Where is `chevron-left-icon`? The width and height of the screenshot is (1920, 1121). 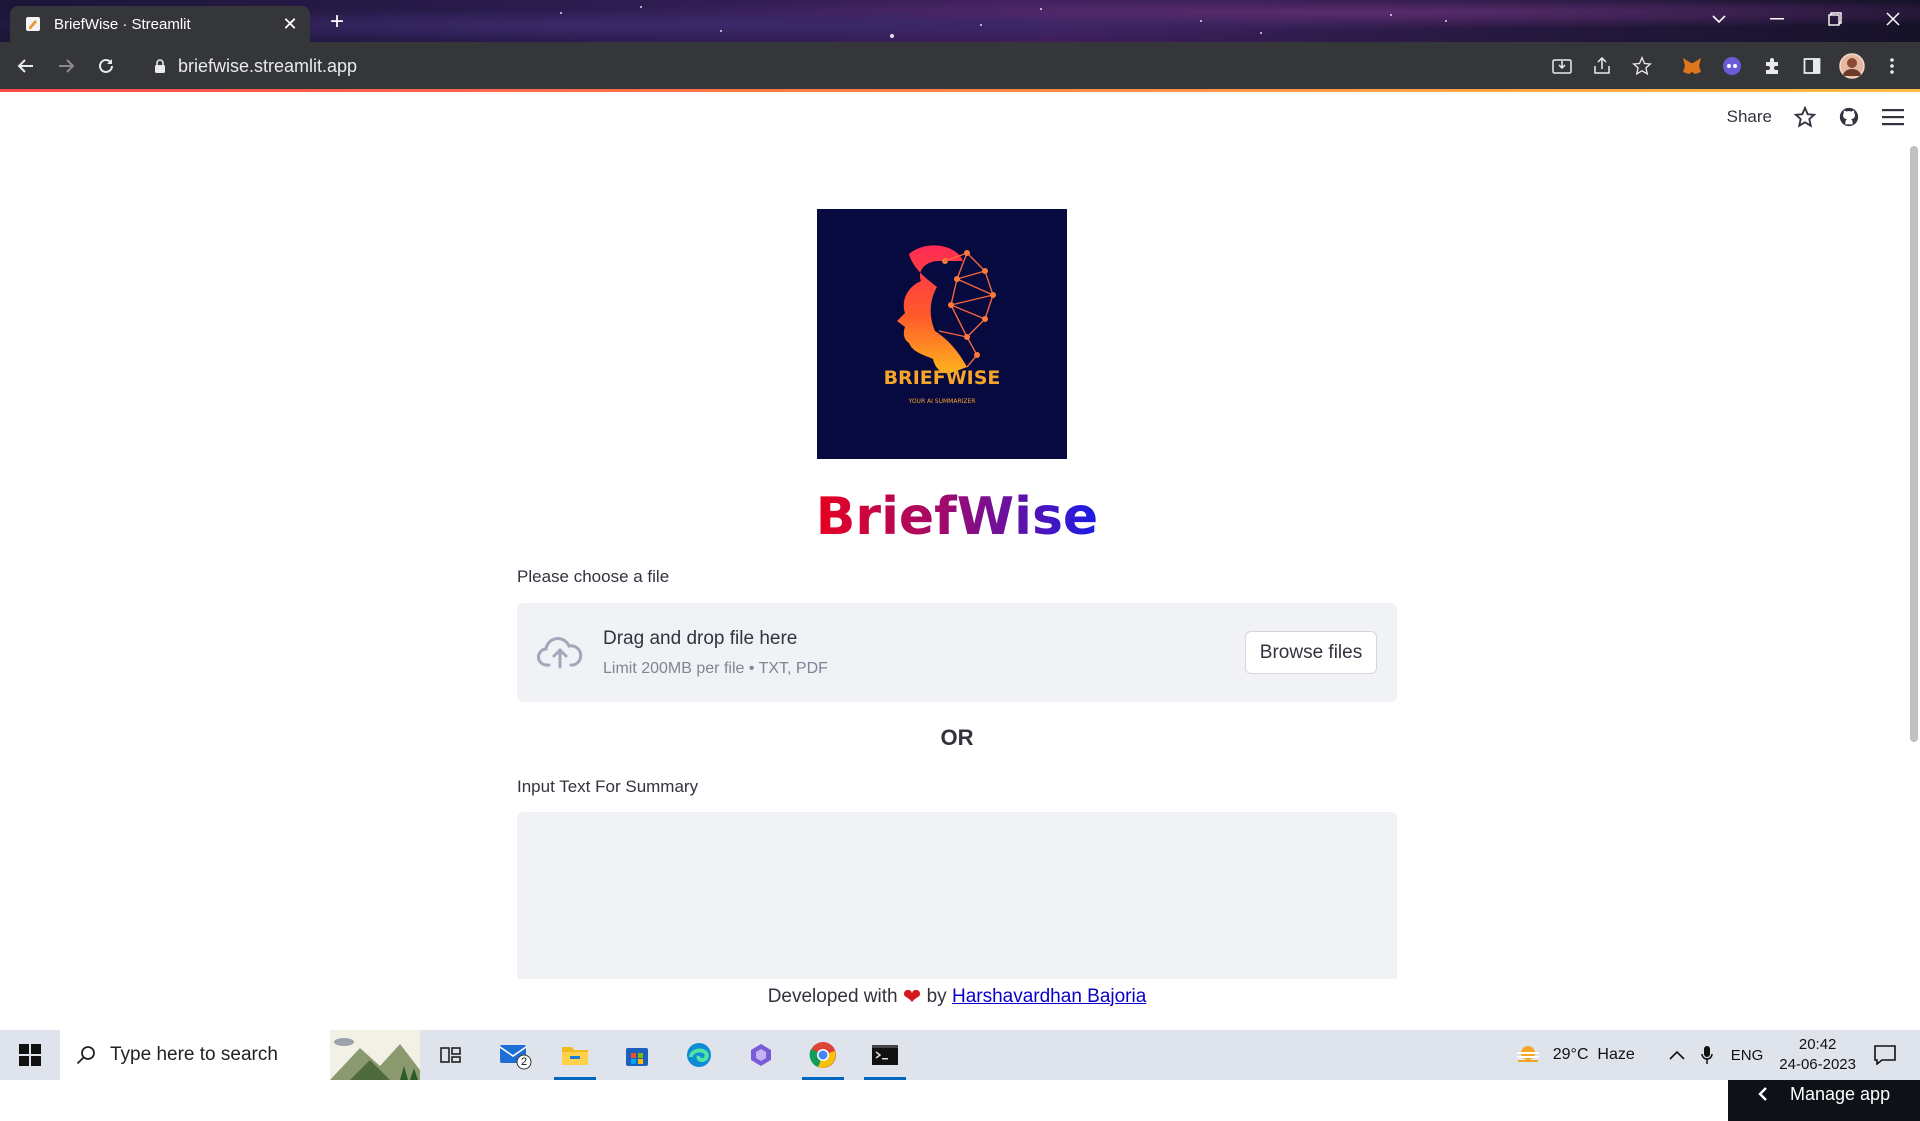 chevron-left-icon is located at coordinates (1763, 1094).